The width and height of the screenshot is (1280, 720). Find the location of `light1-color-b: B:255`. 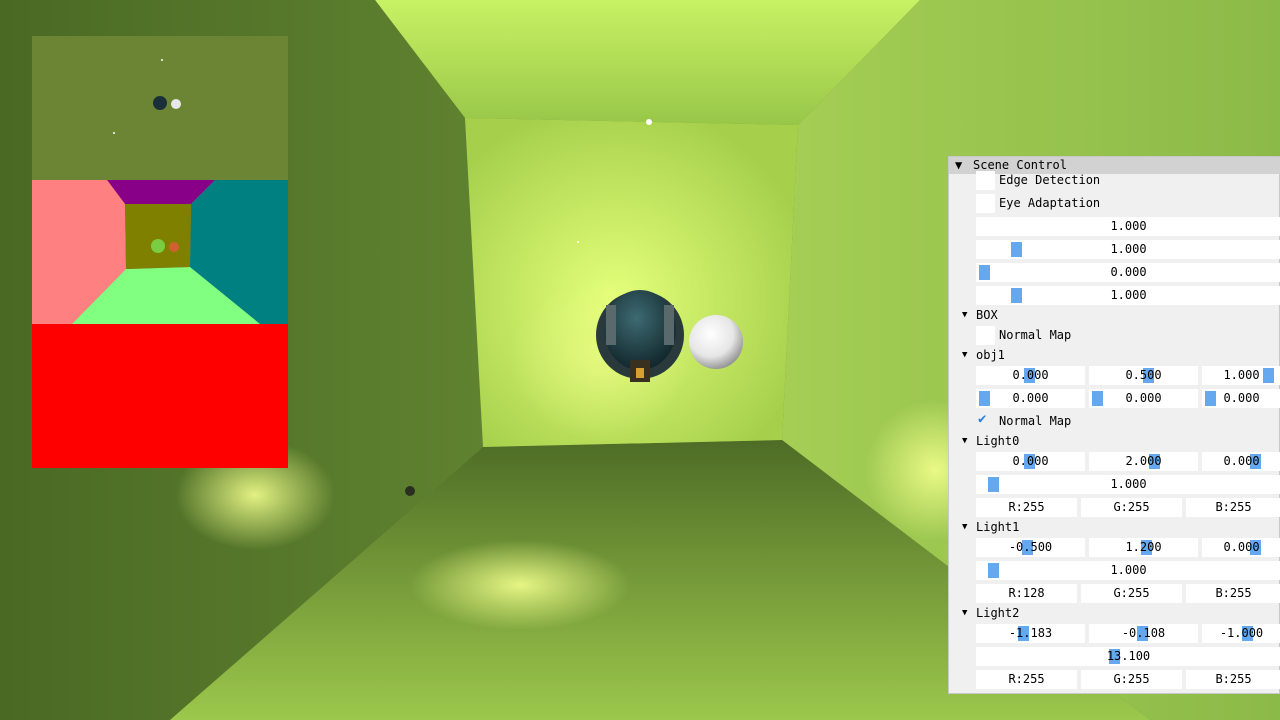

light1-color-b: B:255 is located at coordinates (1233, 593).